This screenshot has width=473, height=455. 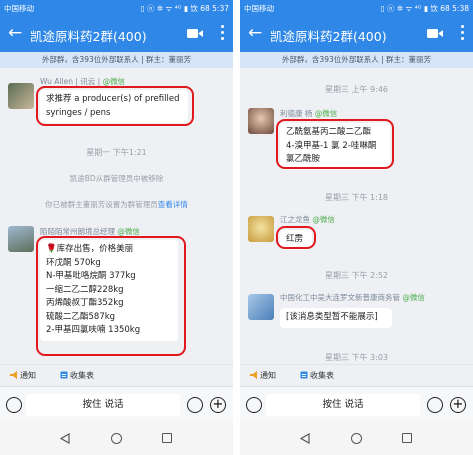 What do you see at coordinates (184, 8) in the screenshot?
I see `system-status: ▯ ⓝ ✲ ᯤ ⁴ᴳ ▮ 饮 68 5:37` at bounding box center [184, 8].